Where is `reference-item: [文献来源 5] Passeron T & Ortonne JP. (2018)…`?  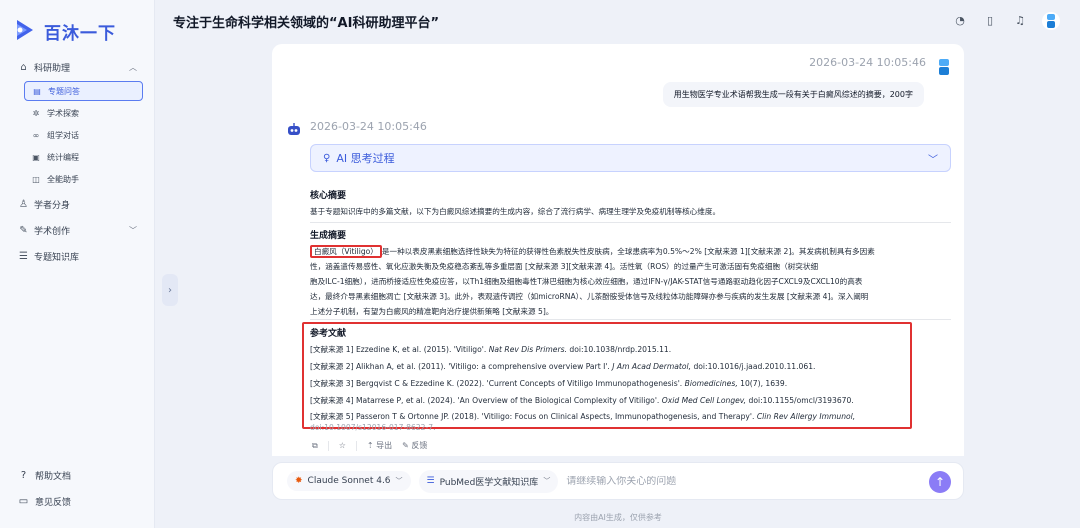
reference-item: [文献来源 5] Passeron T & Ortonne JP. (2018)… is located at coordinates (582, 416).